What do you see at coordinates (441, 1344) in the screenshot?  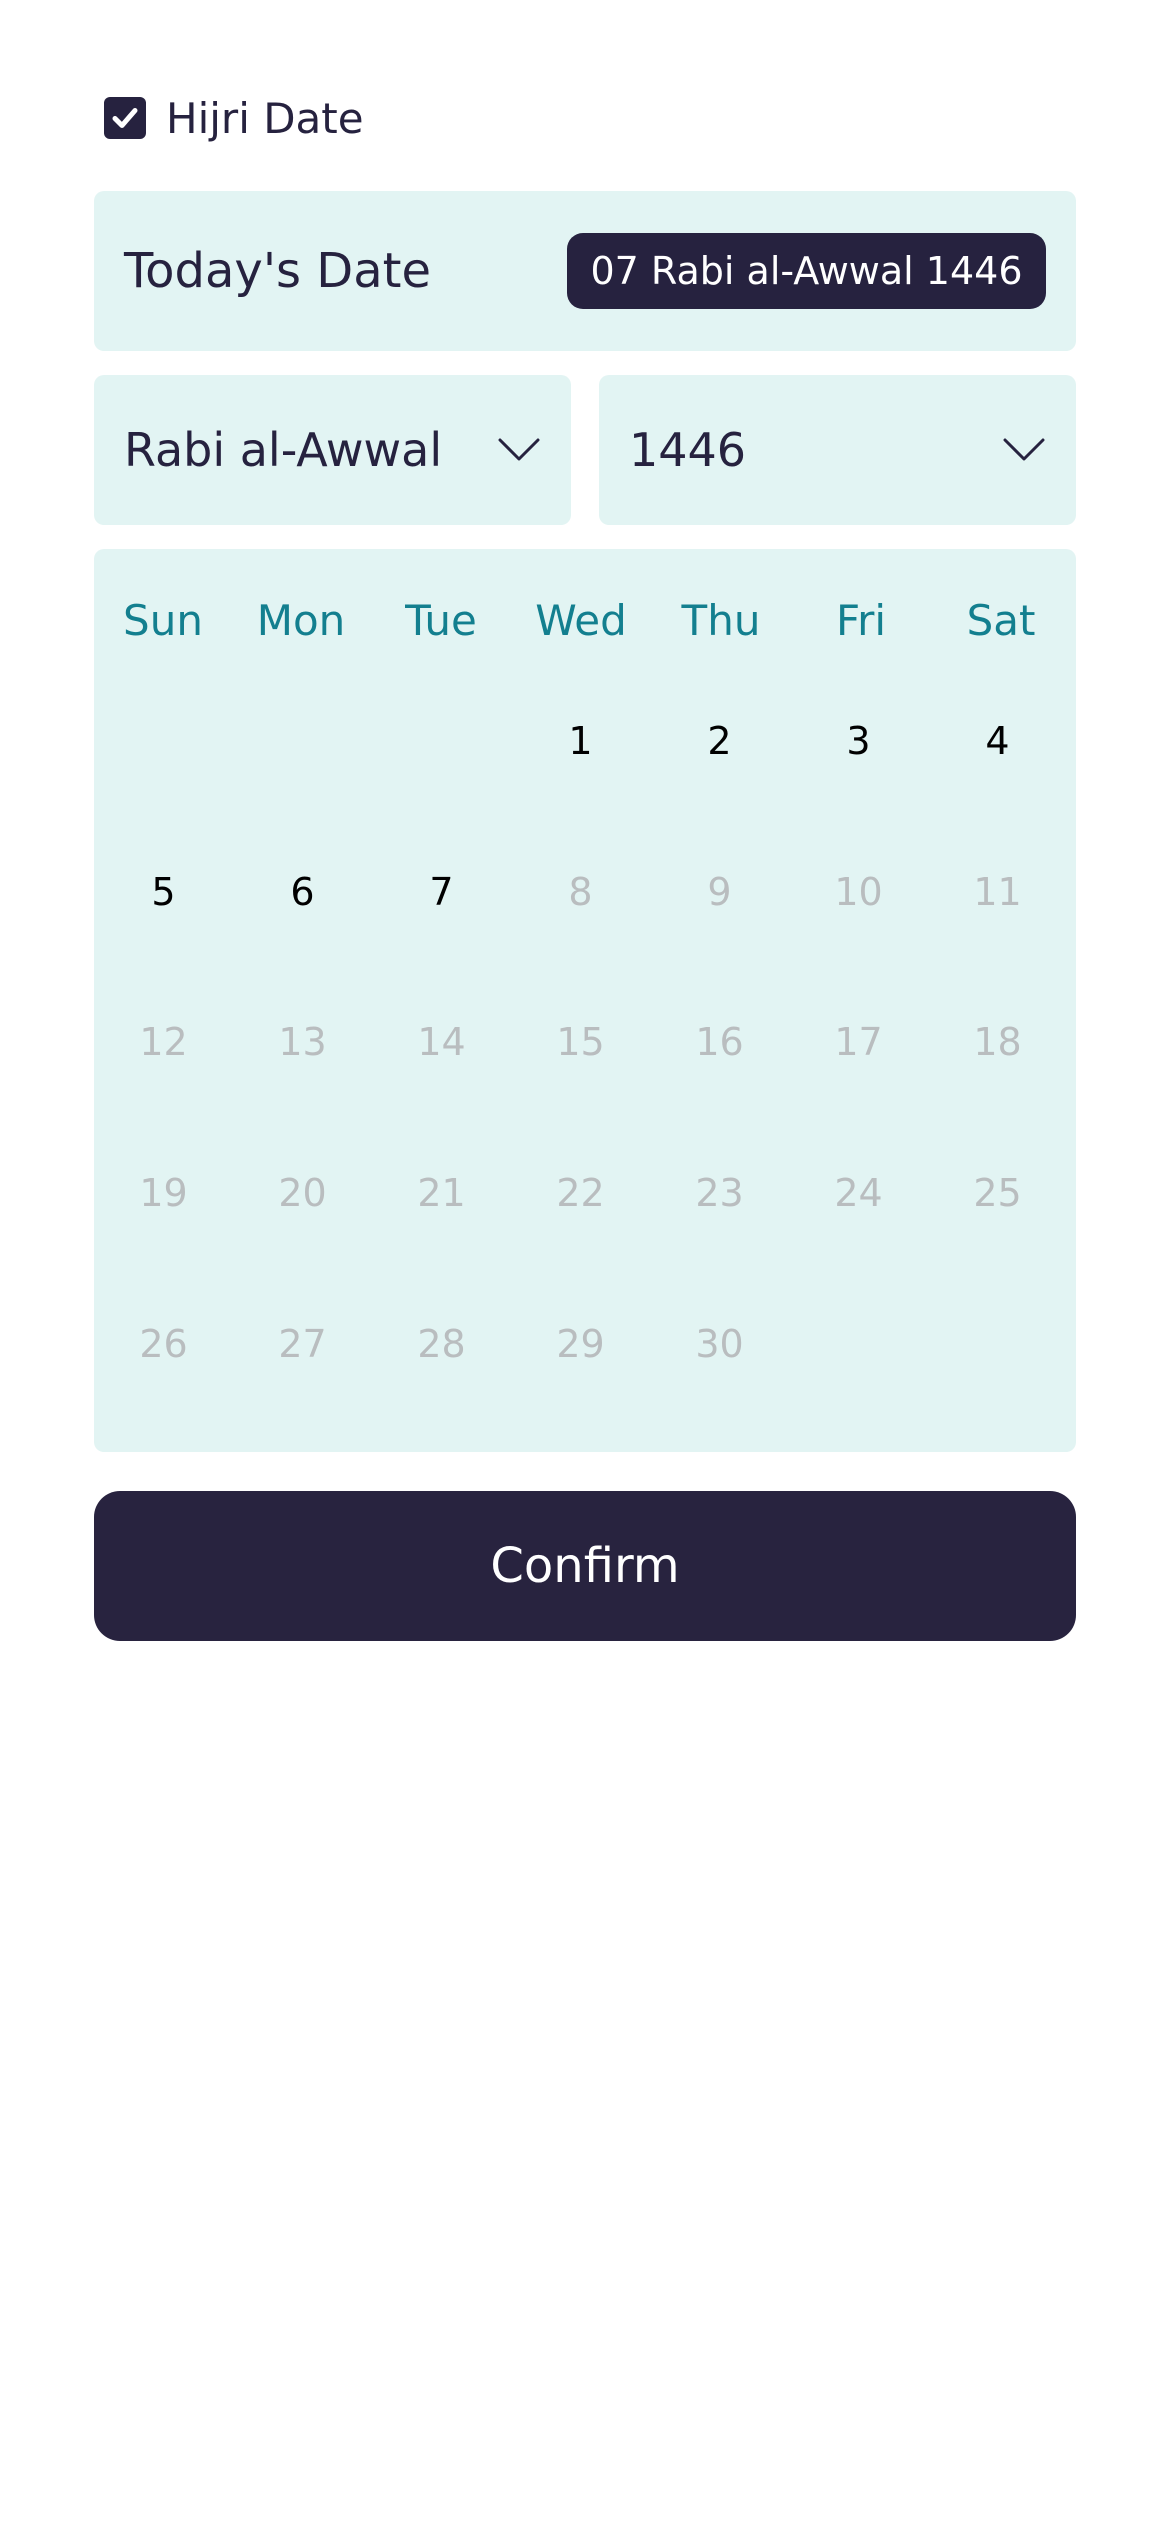 I see `calendar-day: 28` at bounding box center [441, 1344].